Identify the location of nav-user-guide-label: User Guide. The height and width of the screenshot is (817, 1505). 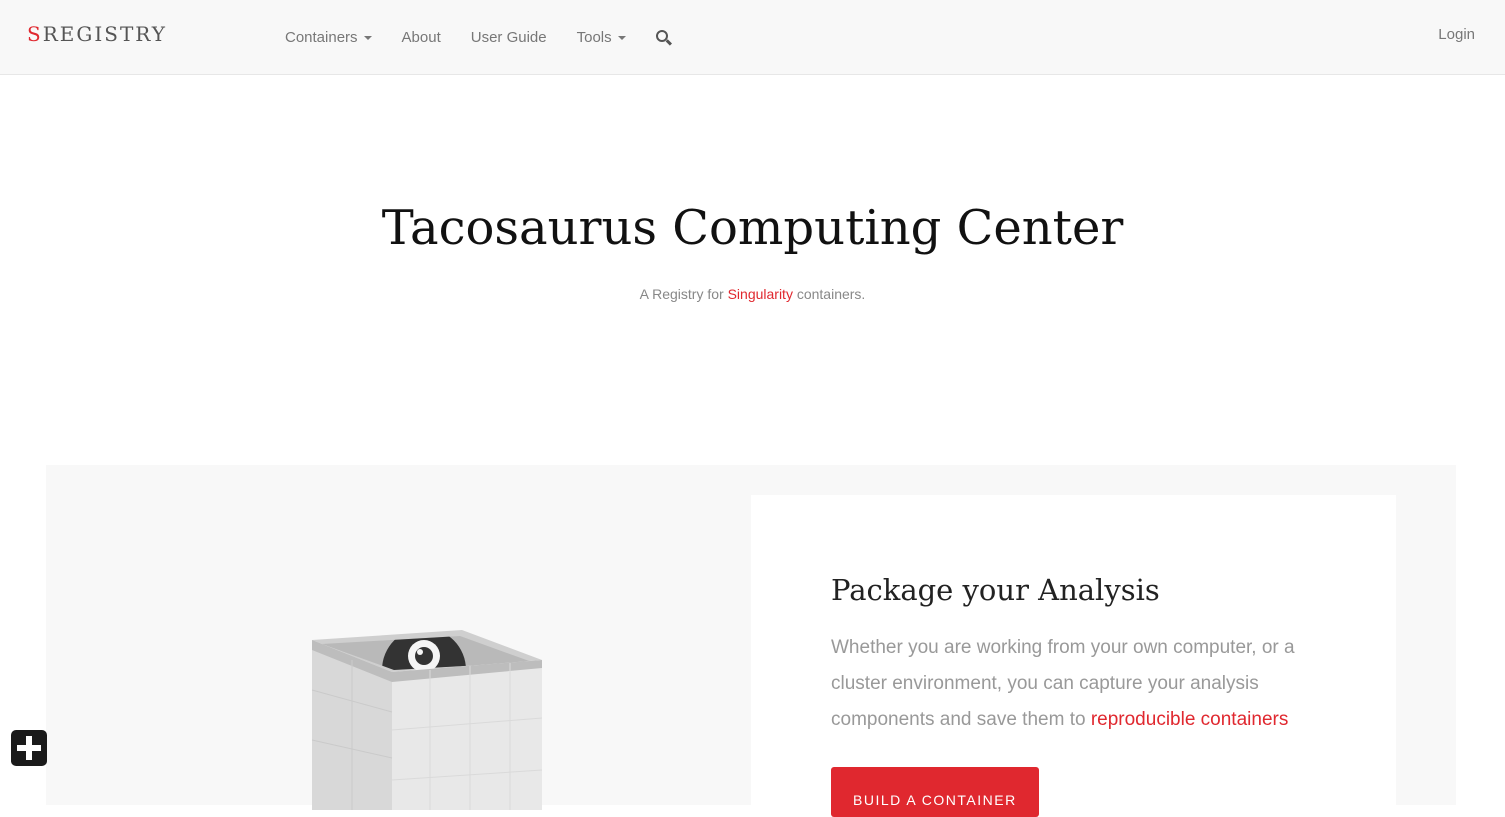
(508, 37).